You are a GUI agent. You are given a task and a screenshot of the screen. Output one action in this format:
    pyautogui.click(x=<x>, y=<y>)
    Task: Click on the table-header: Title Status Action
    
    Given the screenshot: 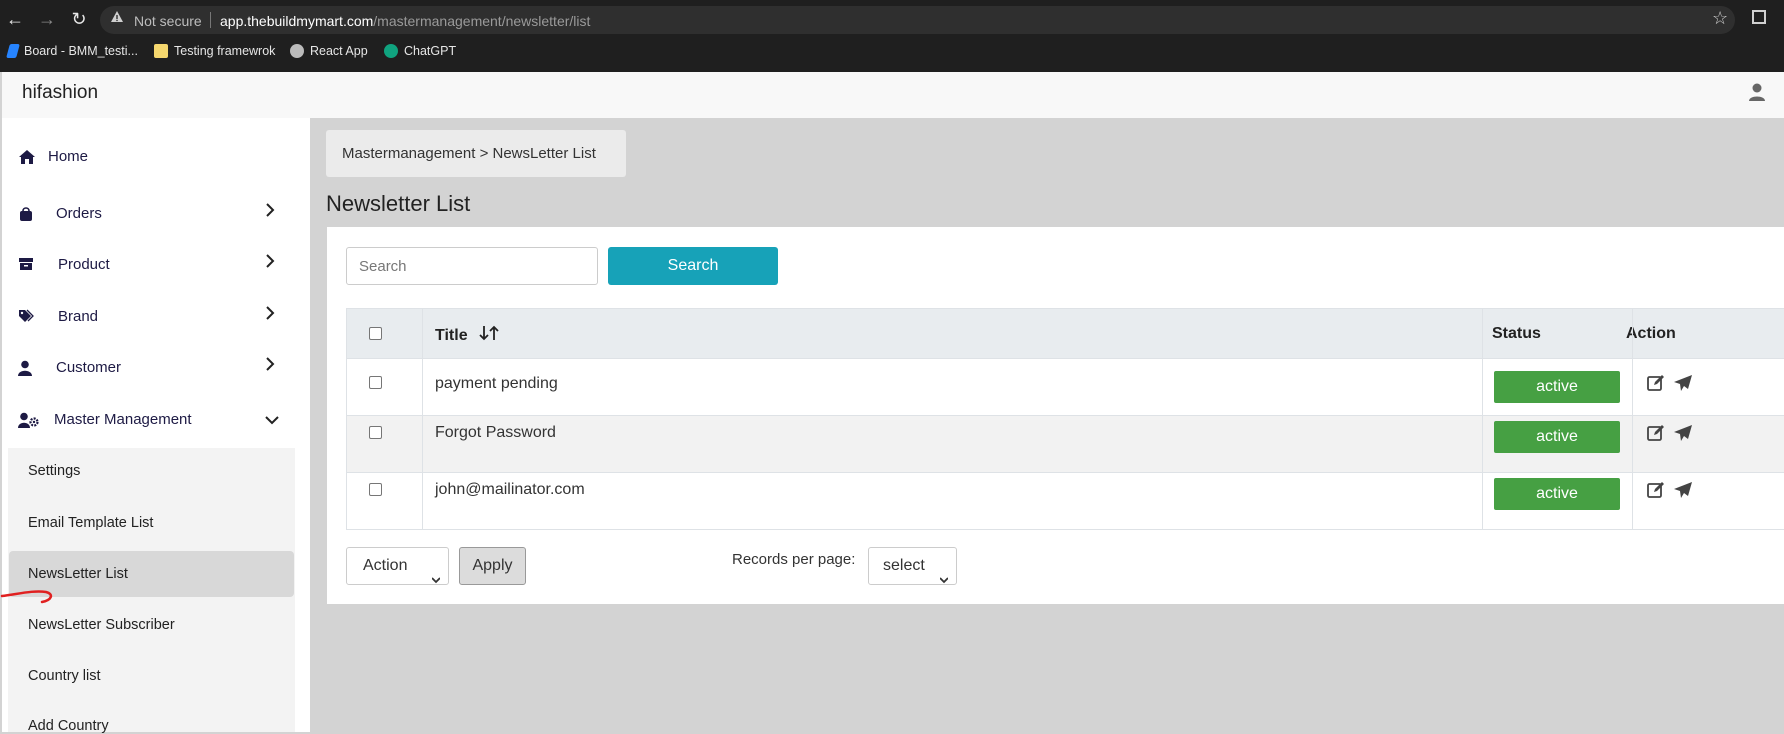 What is the action you would take?
    pyautogui.click(x=1065, y=334)
    